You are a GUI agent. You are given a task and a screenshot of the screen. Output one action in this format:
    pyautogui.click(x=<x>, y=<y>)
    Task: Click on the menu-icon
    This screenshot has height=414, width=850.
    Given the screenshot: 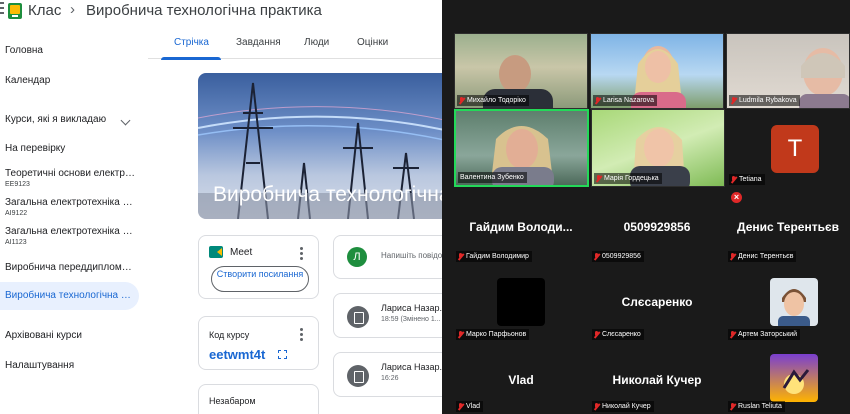 What is the action you would take?
    pyautogui.click(x=2, y=11)
    